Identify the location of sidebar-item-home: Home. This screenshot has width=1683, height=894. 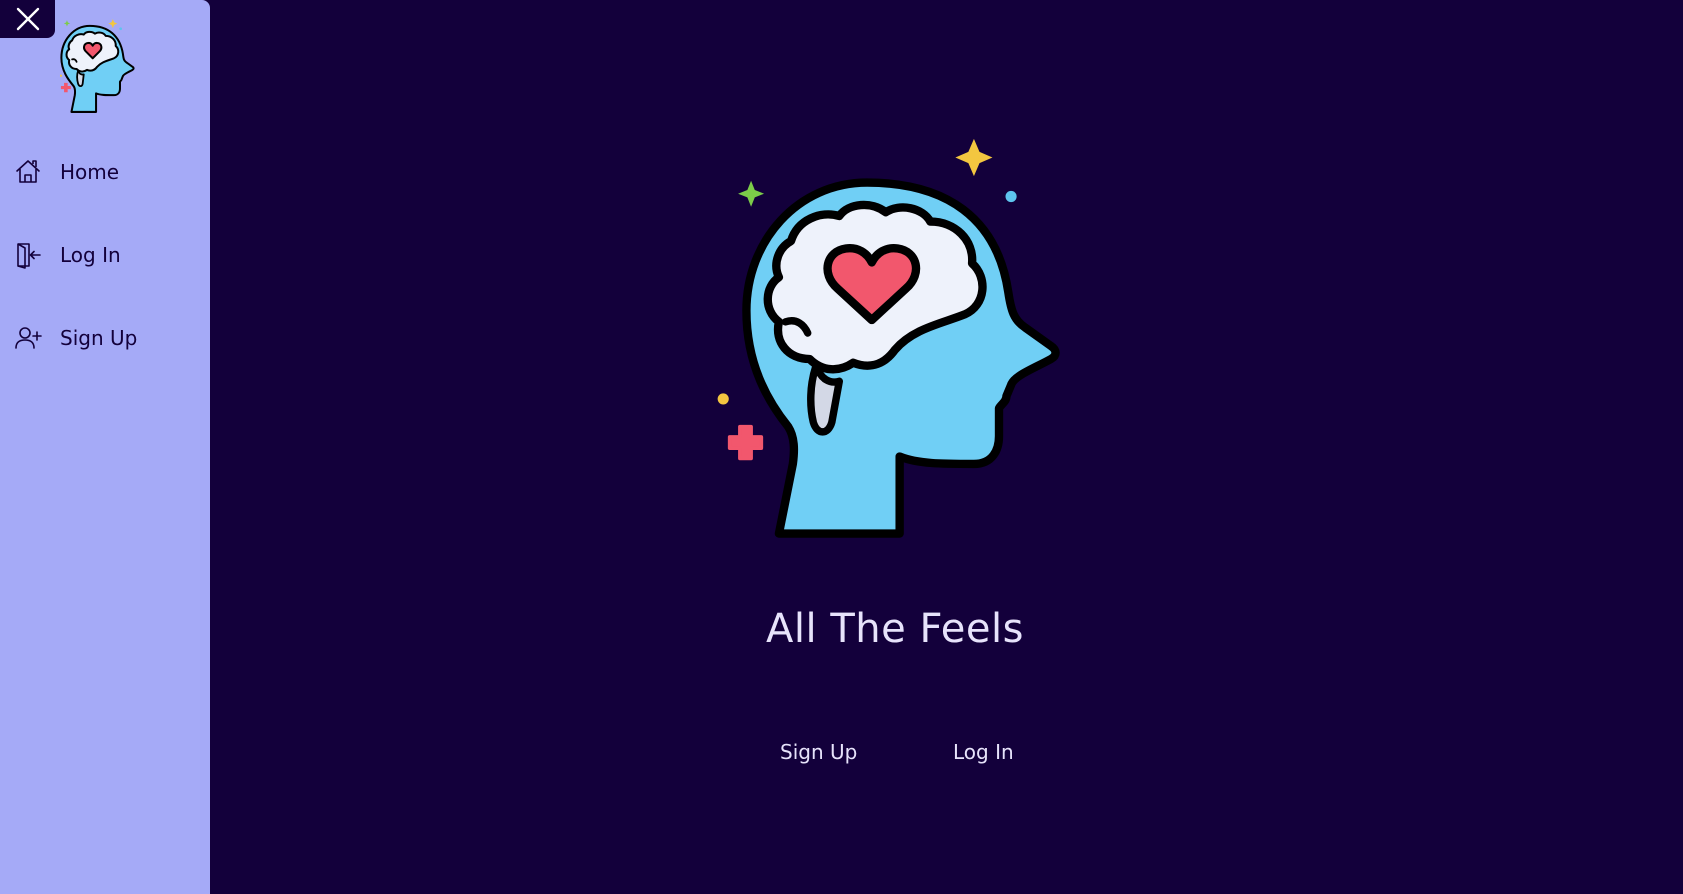
(66, 172).